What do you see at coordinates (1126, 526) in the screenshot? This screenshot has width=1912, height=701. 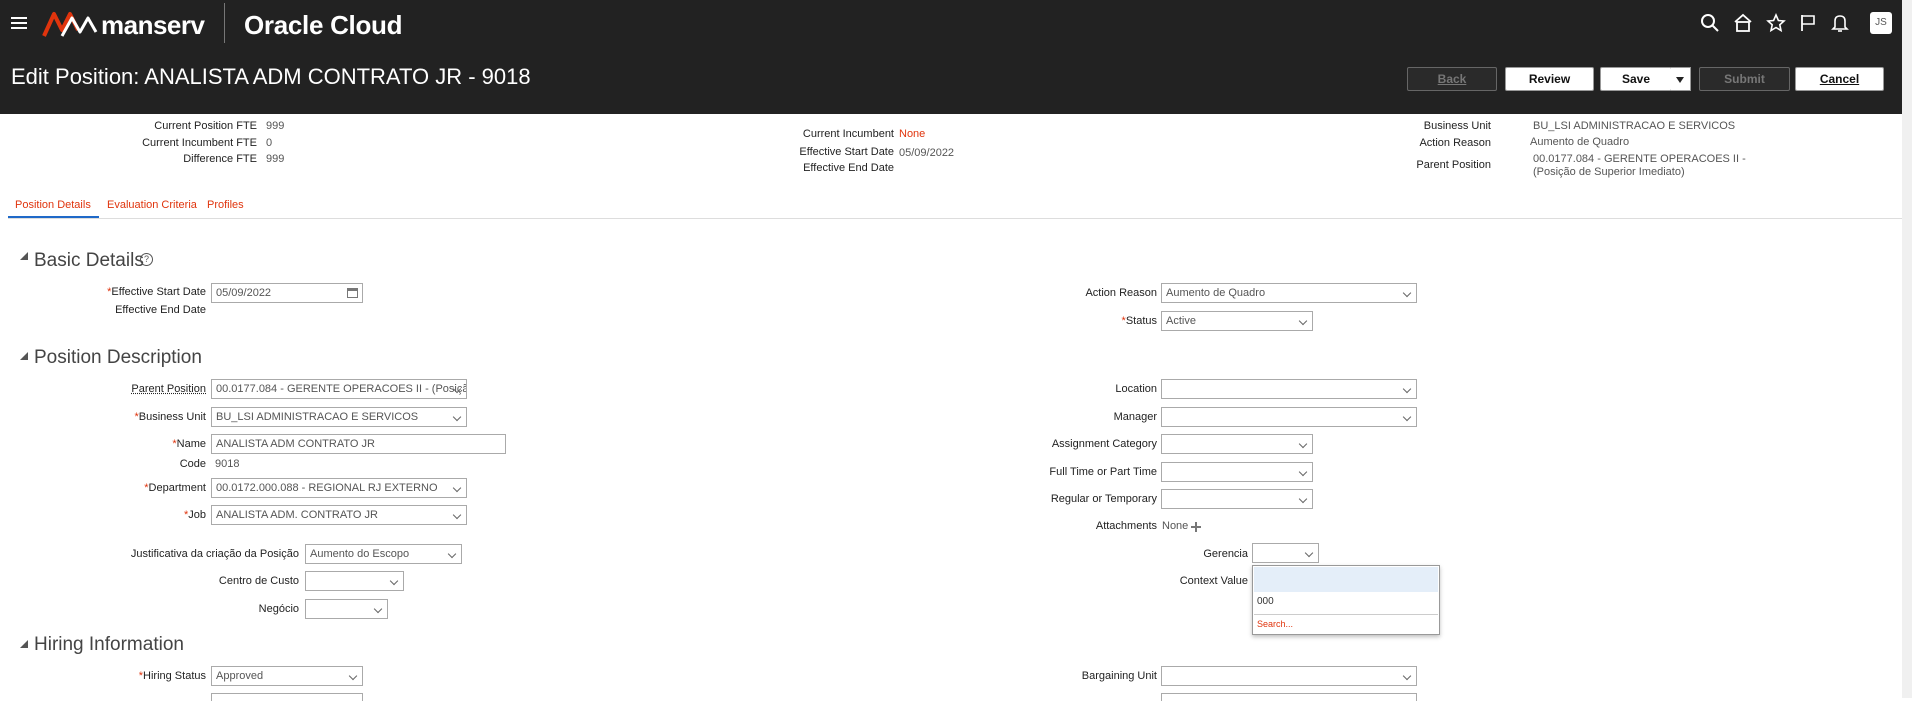 I see `attachments-field-label: Attachments` at bounding box center [1126, 526].